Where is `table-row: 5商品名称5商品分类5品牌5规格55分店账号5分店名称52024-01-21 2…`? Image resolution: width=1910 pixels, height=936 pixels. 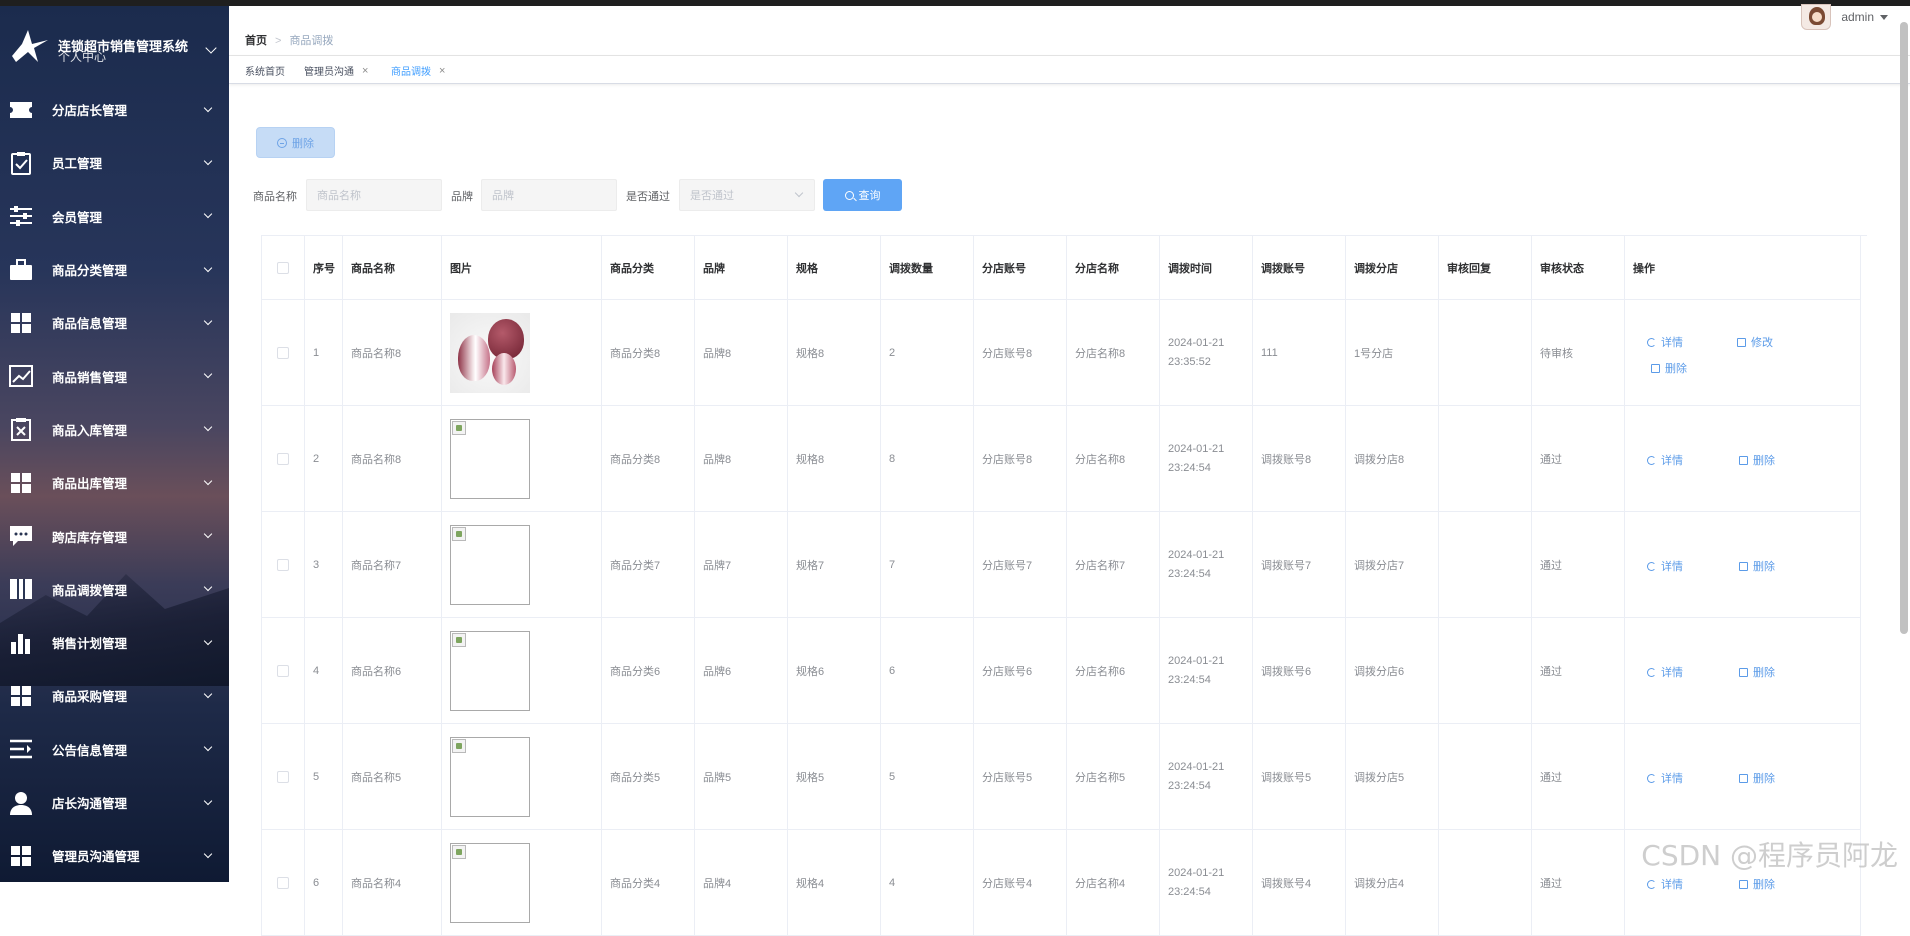 table-row: 5商品名称5商品分类5品牌5规格55分店账号5分店名称52024-01-21 2… is located at coordinates (1064, 777).